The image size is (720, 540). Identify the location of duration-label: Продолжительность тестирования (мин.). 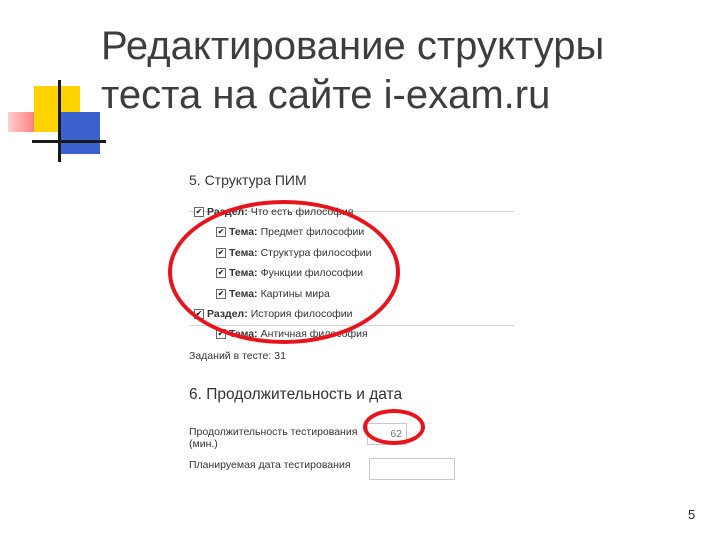
(273, 438).